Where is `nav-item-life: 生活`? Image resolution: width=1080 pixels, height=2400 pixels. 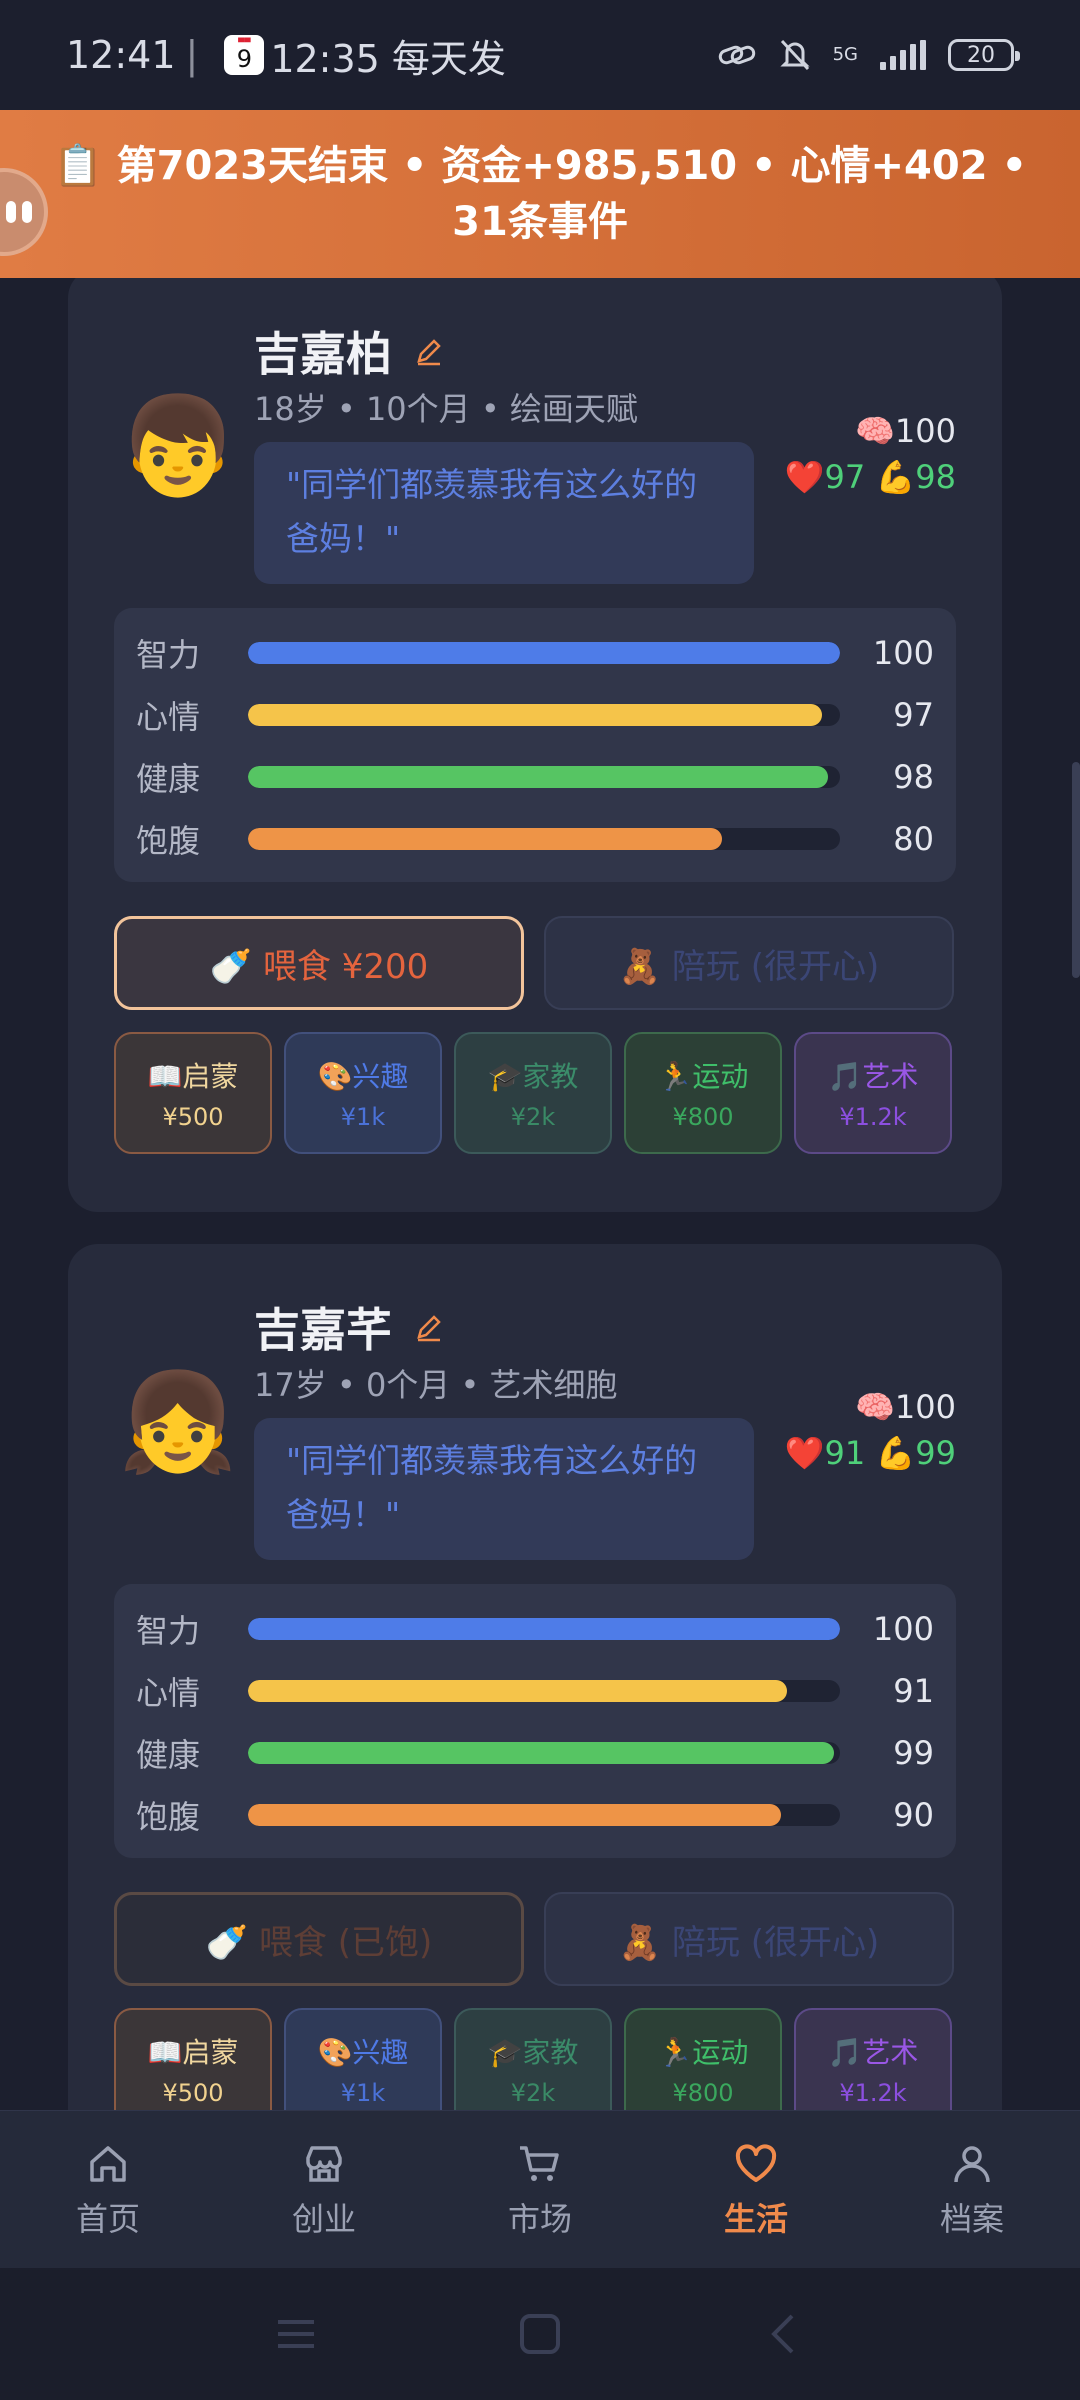
nav-item-life: 生活 is located at coordinates (756, 2189).